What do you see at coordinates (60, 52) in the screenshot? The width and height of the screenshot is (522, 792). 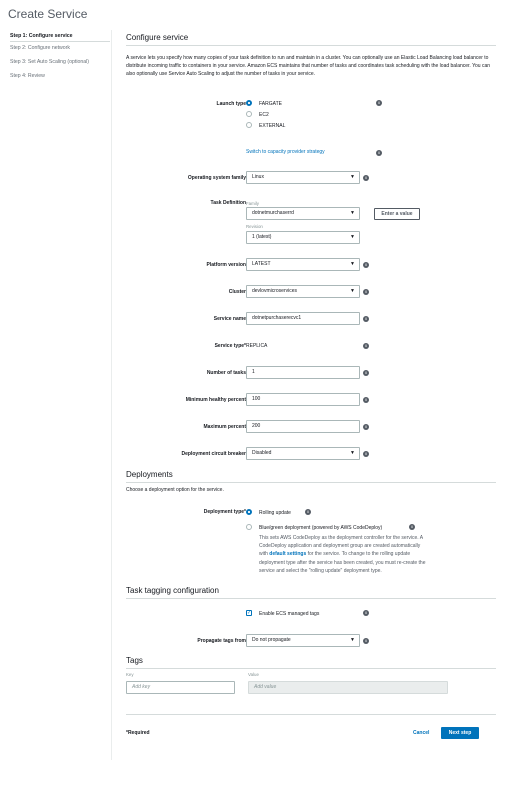 I see `step-configure-network: Step 2: Configure network` at bounding box center [60, 52].